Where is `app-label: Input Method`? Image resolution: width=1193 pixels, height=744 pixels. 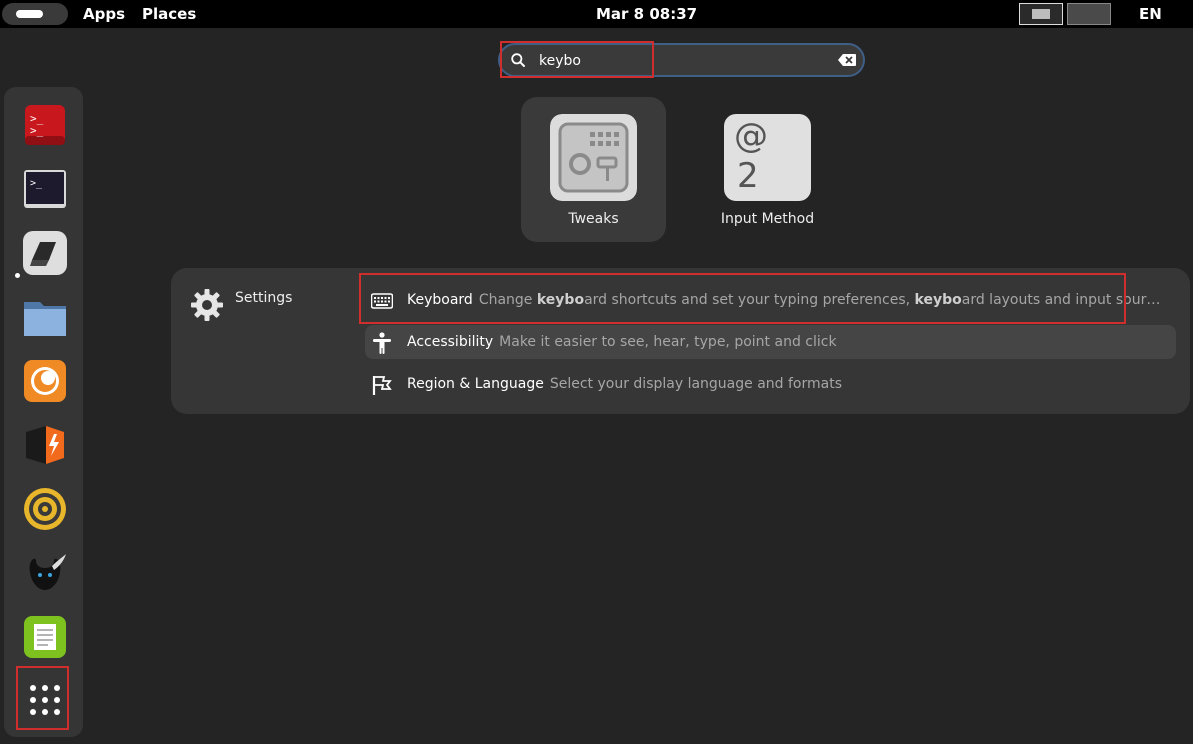
app-label: Input Method is located at coordinates (767, 219).